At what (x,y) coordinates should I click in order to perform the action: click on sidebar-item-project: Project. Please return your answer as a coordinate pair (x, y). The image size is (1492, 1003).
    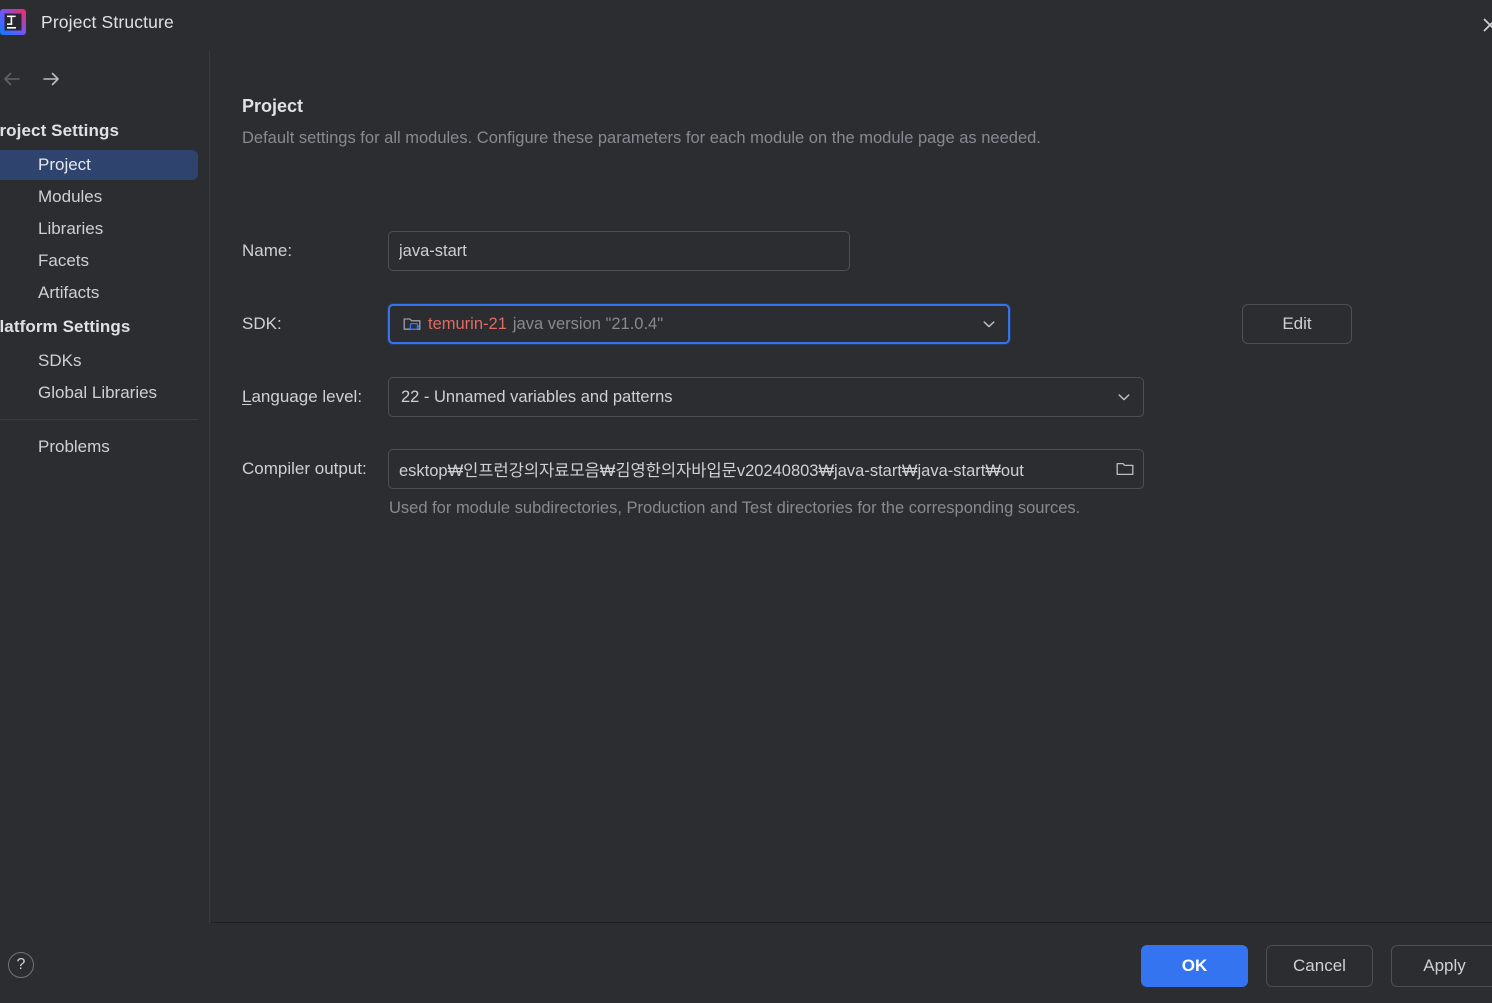
    Looking at the image, I should click on (99, 165).